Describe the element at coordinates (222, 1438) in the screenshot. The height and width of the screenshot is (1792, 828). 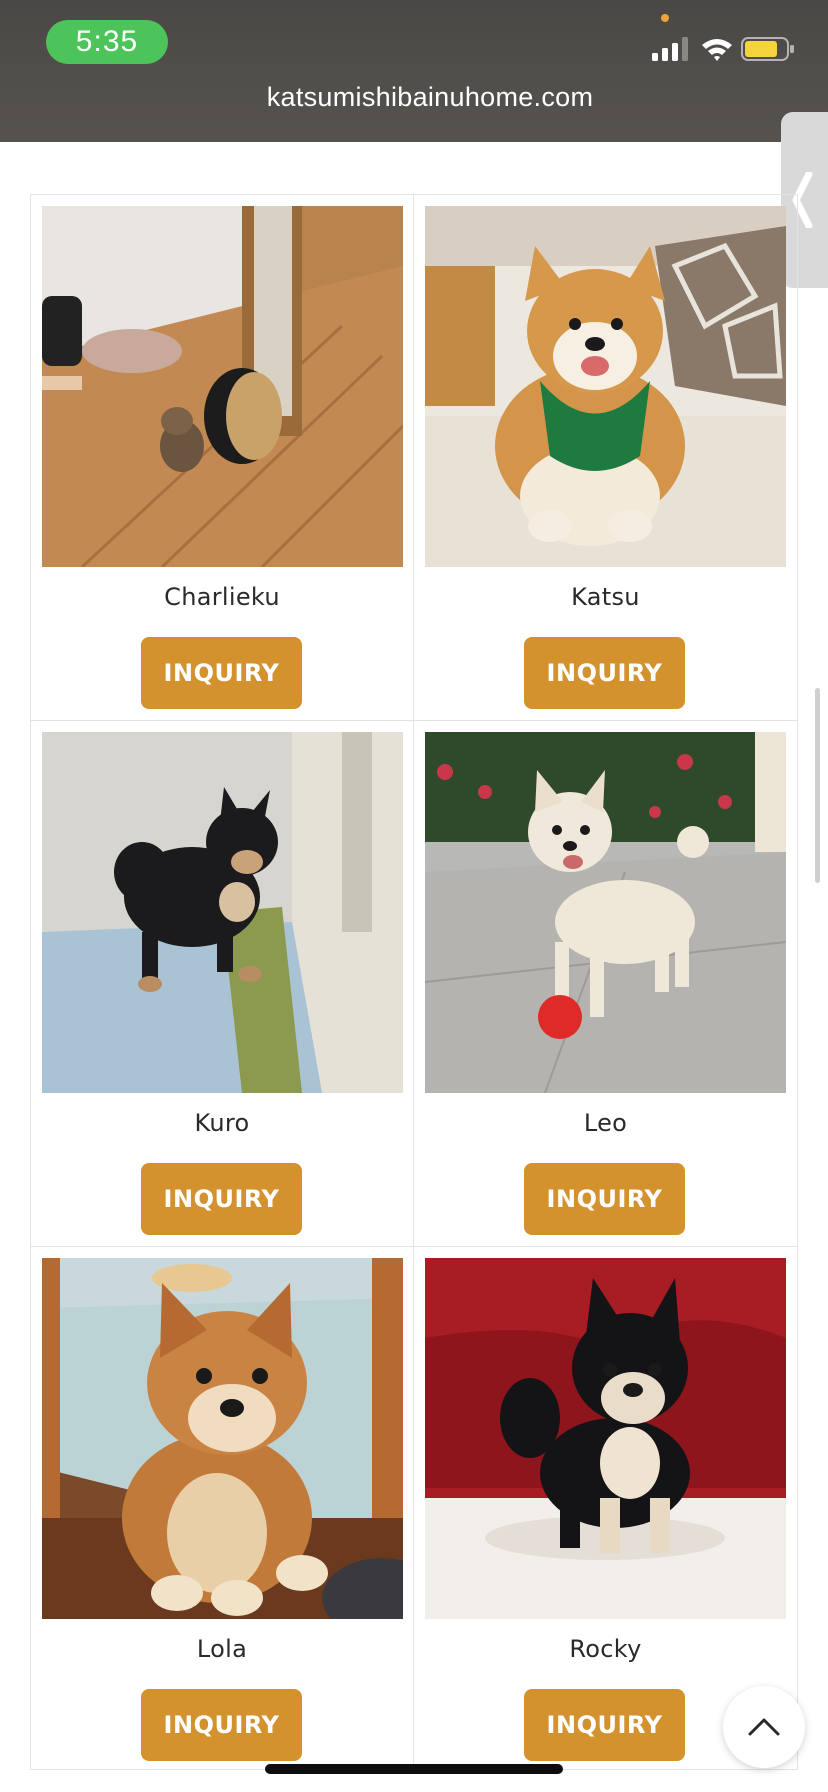
I see `puppy-photo-lola` at that location.